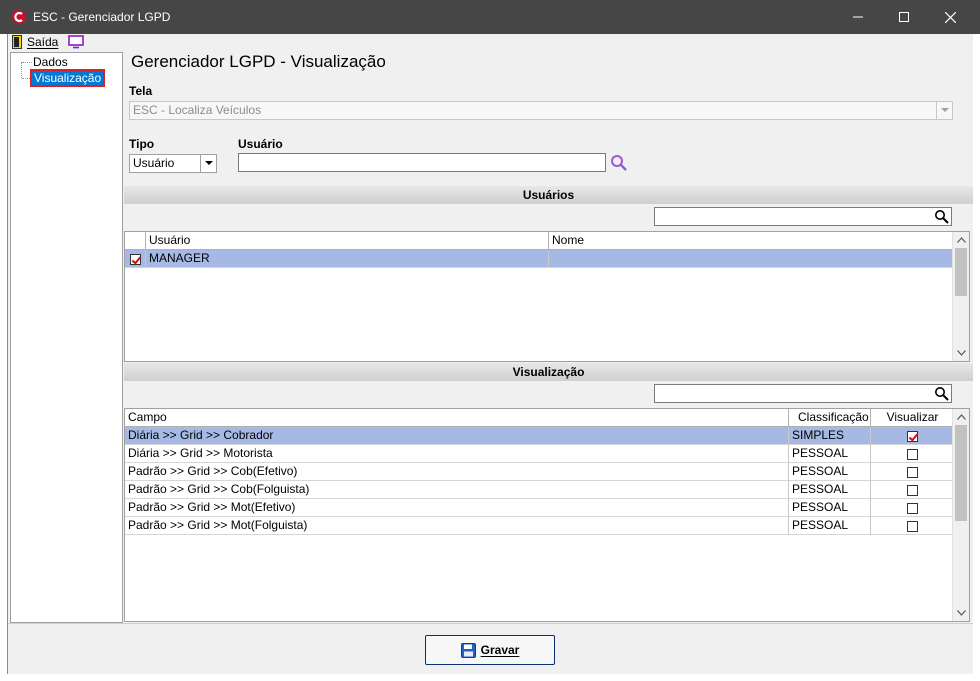 Image resolution: width=980 pixels, height=681 pixels. I want to click on tela-select-value: ESC - Localiza Veículos, so click(197, 110).